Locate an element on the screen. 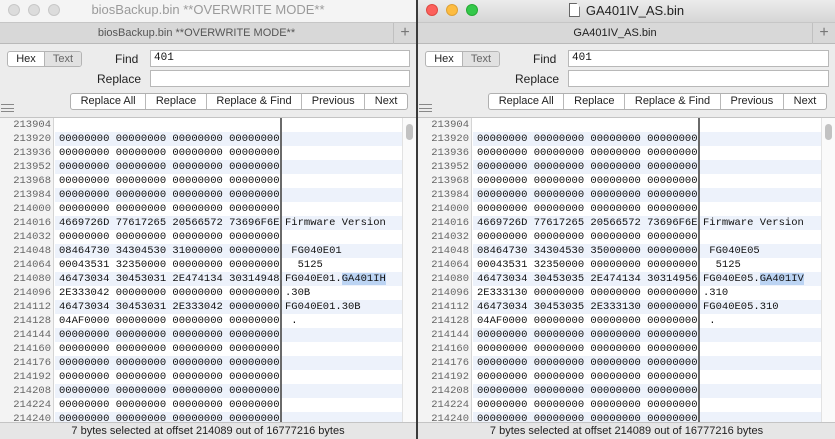 Image resolution: width=835 pixels, height=439 pixels. hex-bytes: 46473034 30453035 2E474134 30314956 is located at coordinates (587, 279).